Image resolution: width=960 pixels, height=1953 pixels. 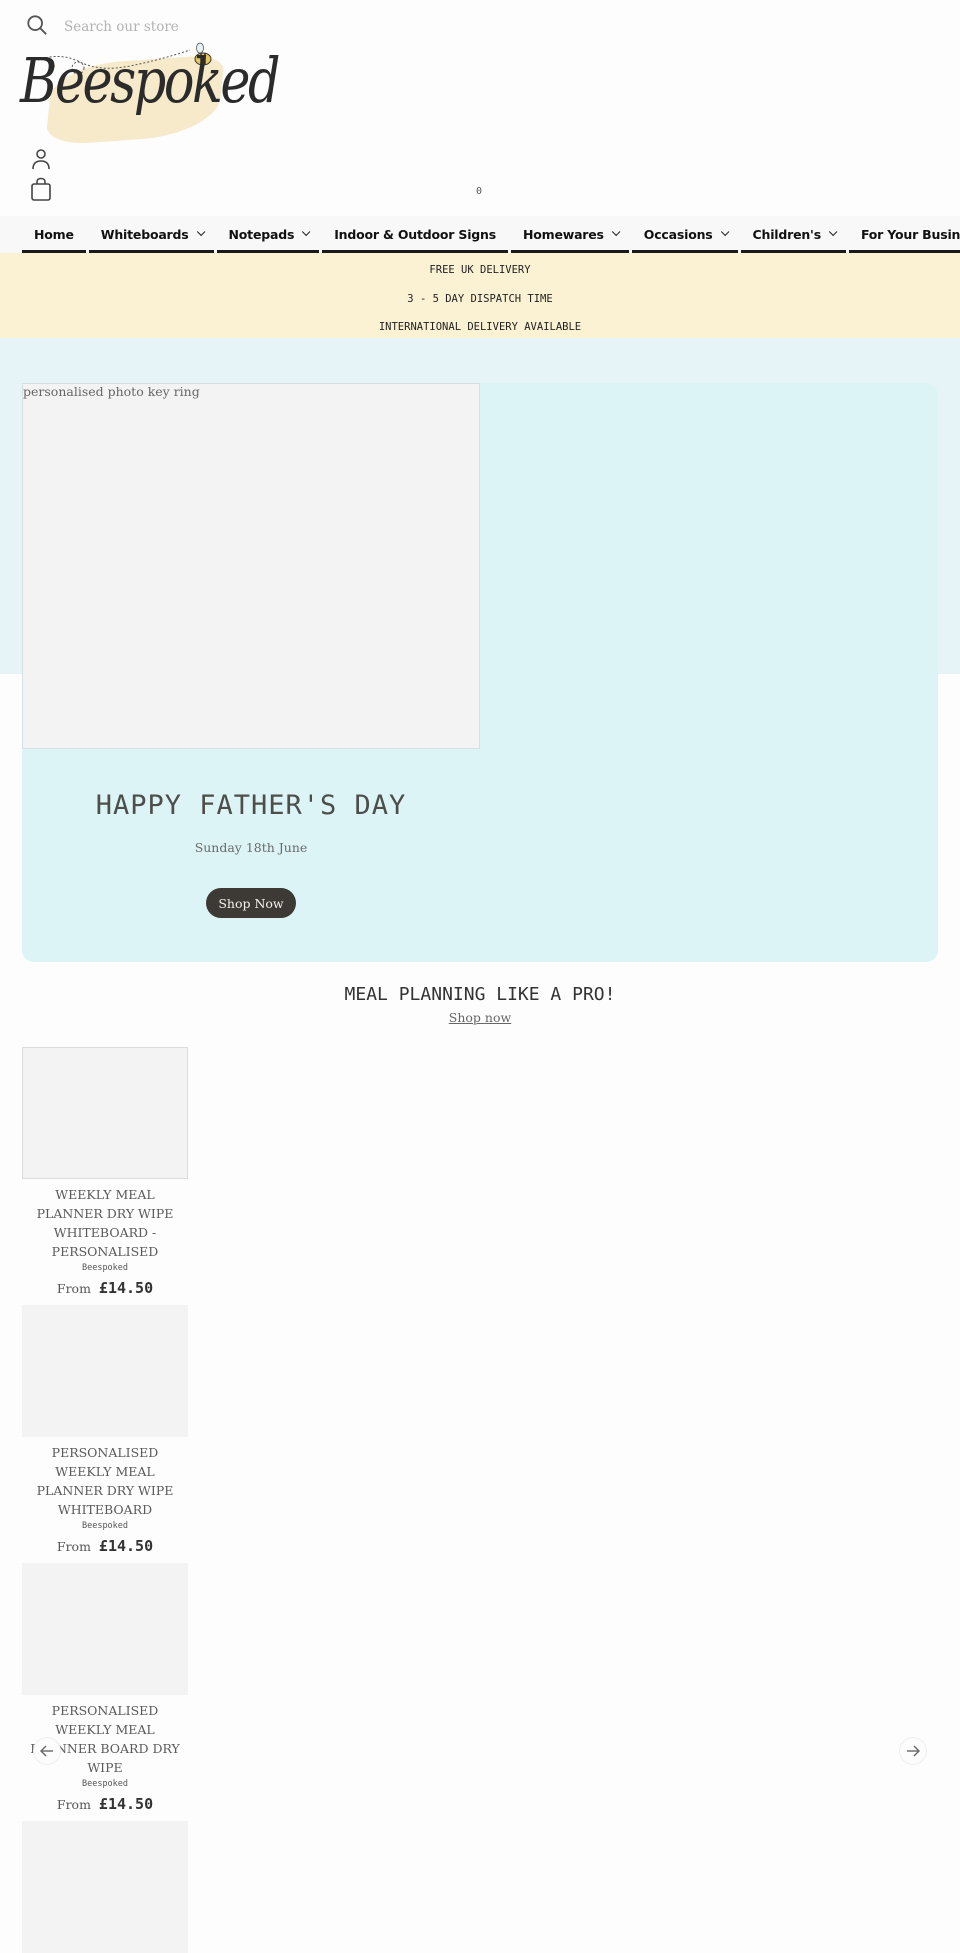 I want to click on product-card, so click(x=105, y=1887).